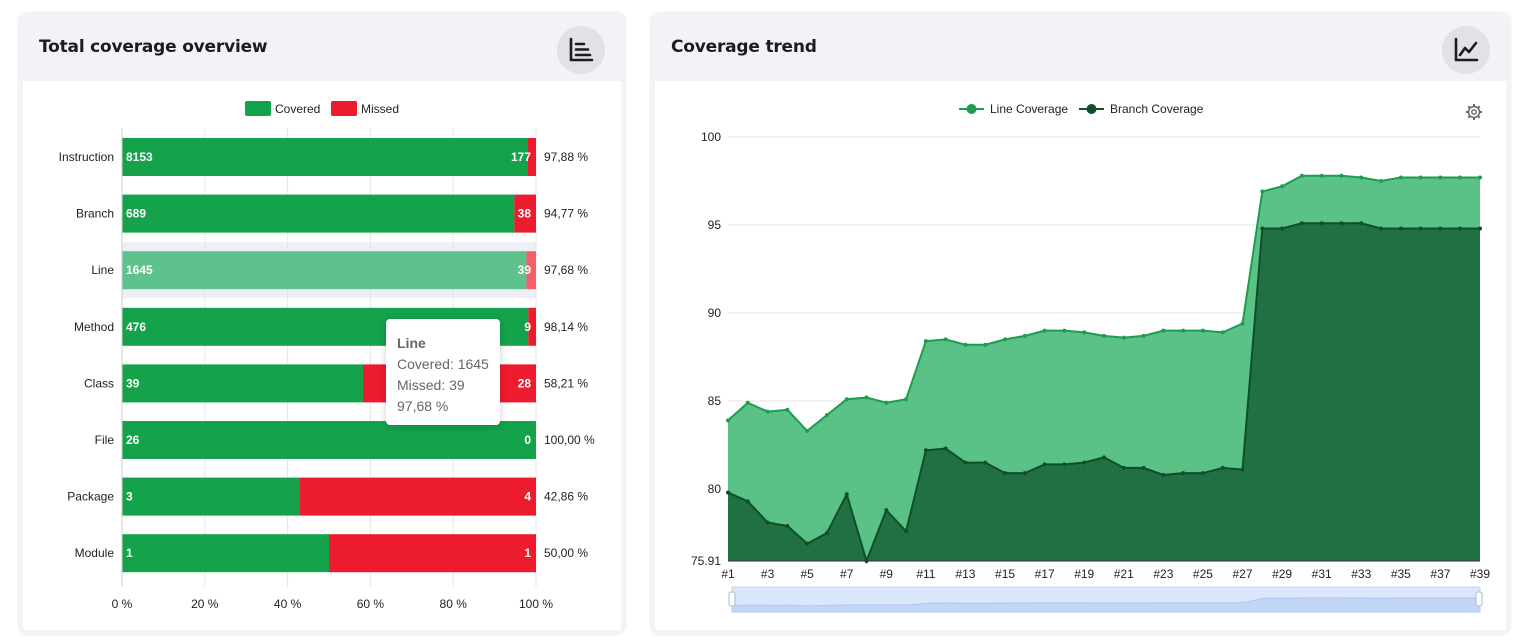 Image resolution: width=1528 pixels, height=643 pixels. Describe the element at coordinates (297, 109) in the screenshot. I see `legend-label: Covered` at that location.